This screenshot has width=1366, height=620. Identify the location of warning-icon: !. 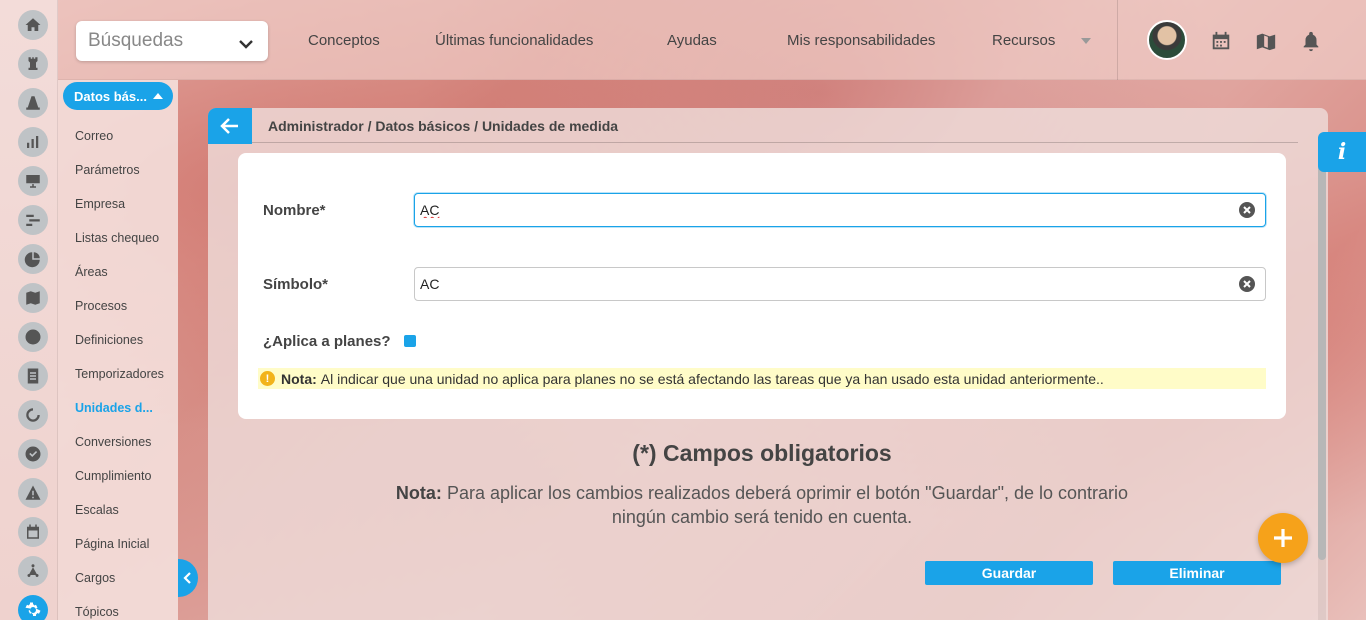
(267, 378).